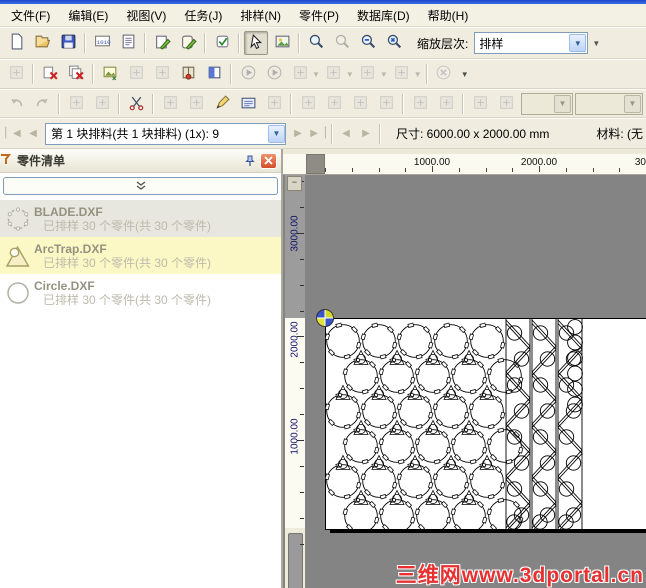  I want to click on mirror-vertical-icon, so click(334, 104).